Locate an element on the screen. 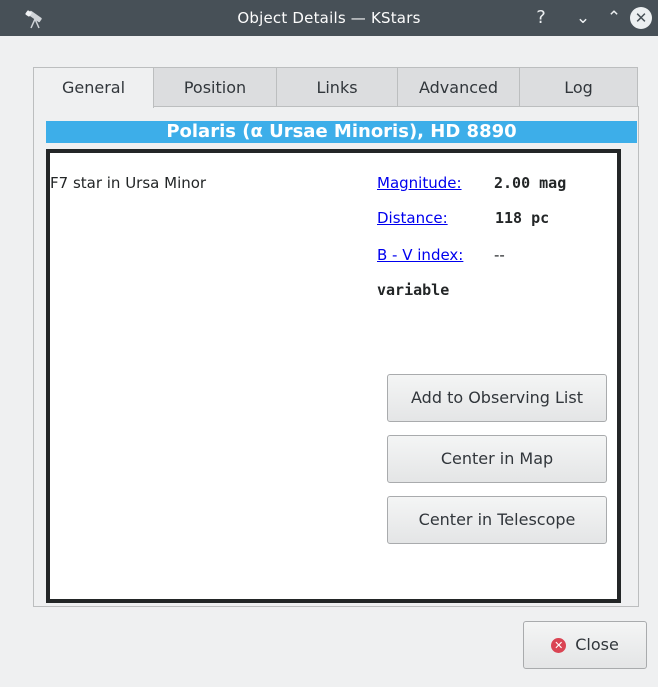  help-button: ? is located at coordinates (541, 18).